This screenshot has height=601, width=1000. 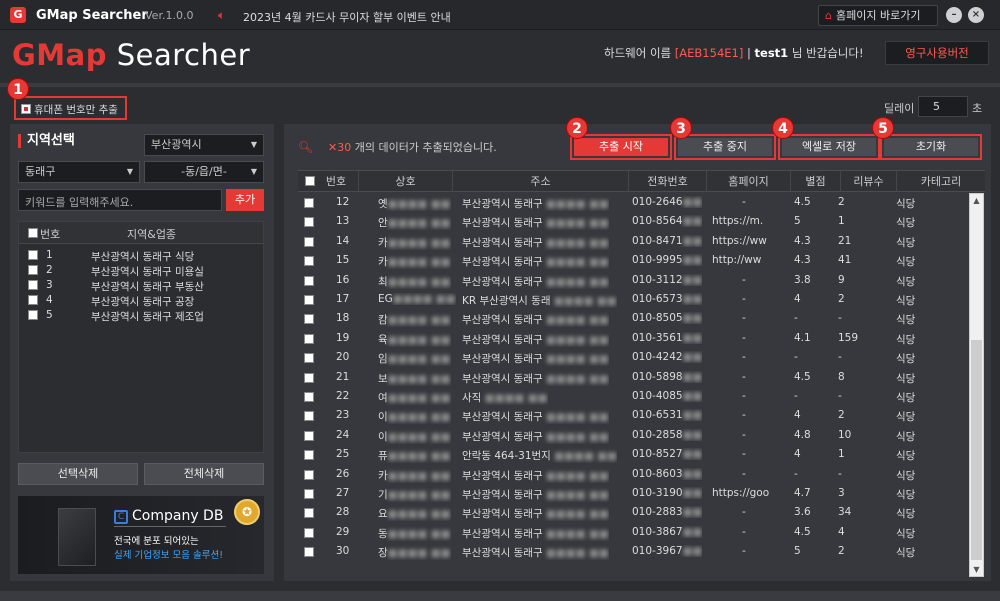 What do you see at coordinates (169, 15) in the screenshot?
I see `version-label: Ver.1.0.0` at bounding box center [169, 15].